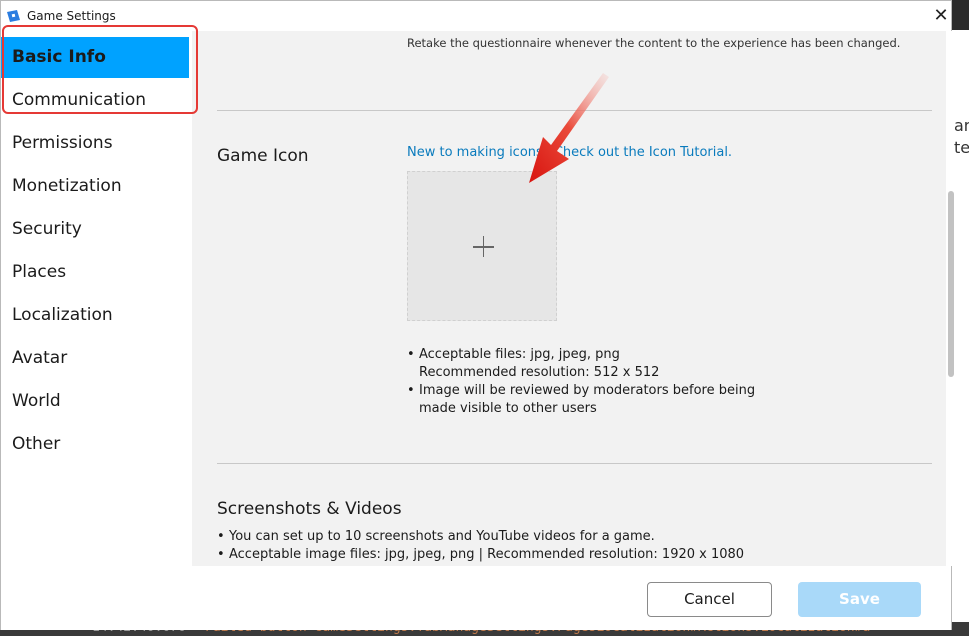  I want to click on game-icon-upload-button, so click(482, 246).